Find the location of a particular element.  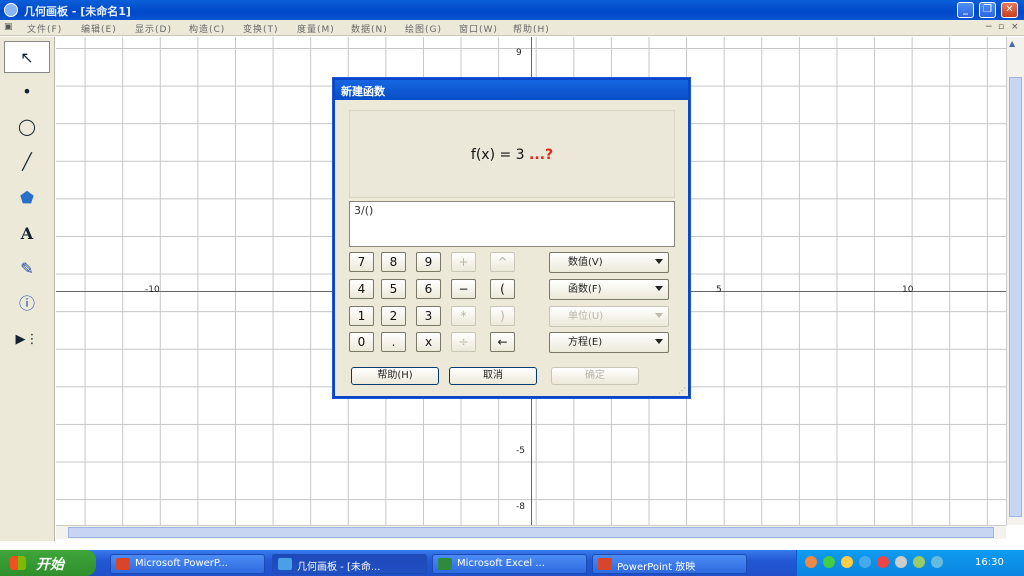

vertical-scrollbar: ▲ is located at coordinates (1015, 281).